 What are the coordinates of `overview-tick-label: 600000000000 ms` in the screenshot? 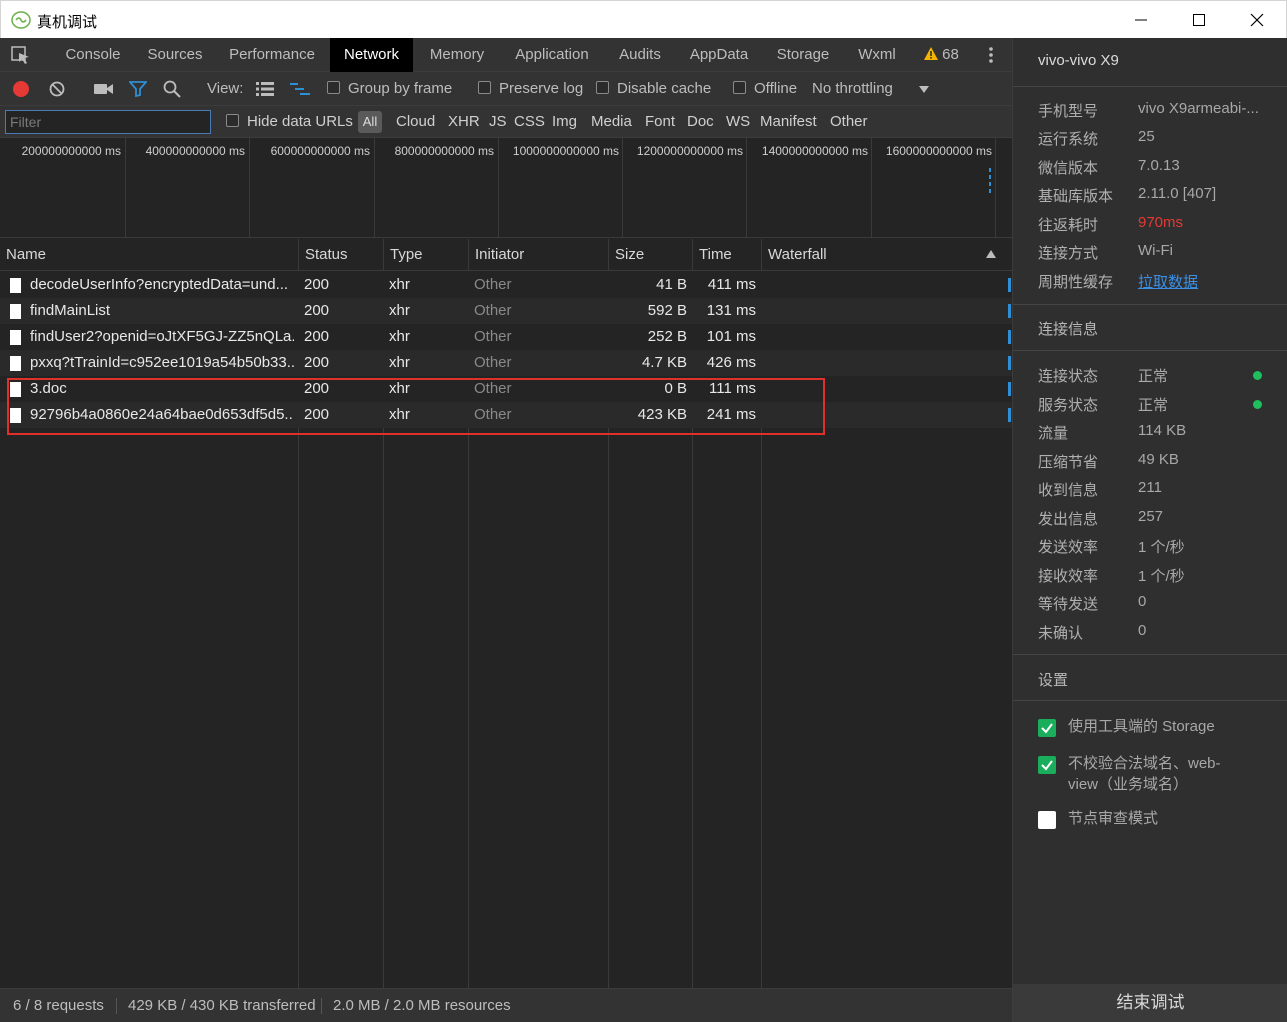 It's located at (320, 151).